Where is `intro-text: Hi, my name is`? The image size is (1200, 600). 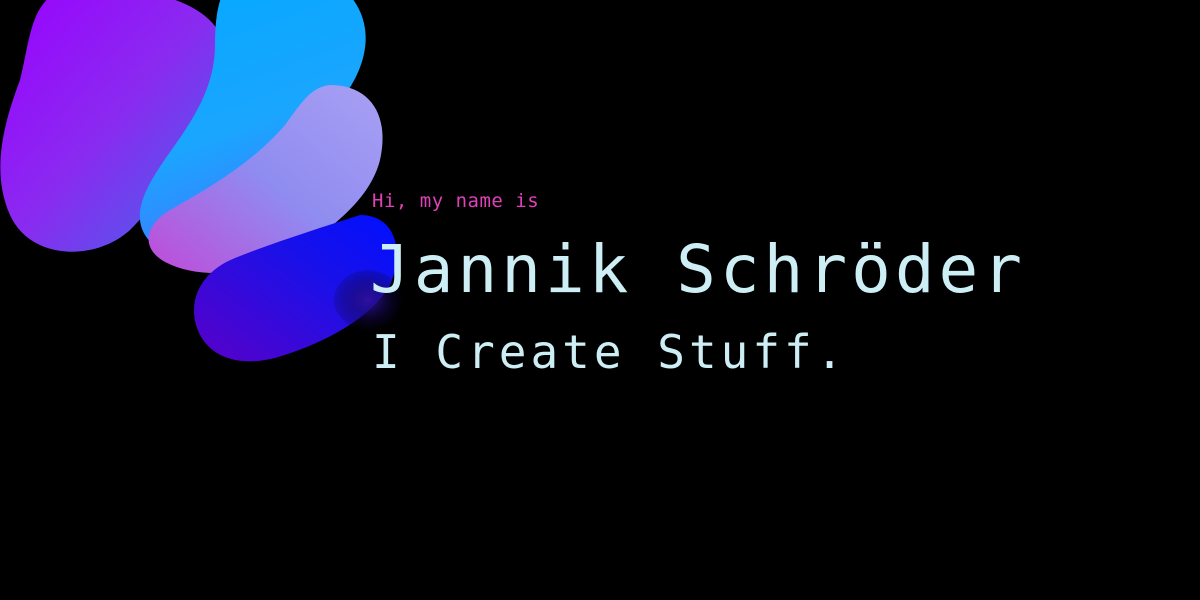
intro-text: Hi, my name is is located at coordinates (456, 201).